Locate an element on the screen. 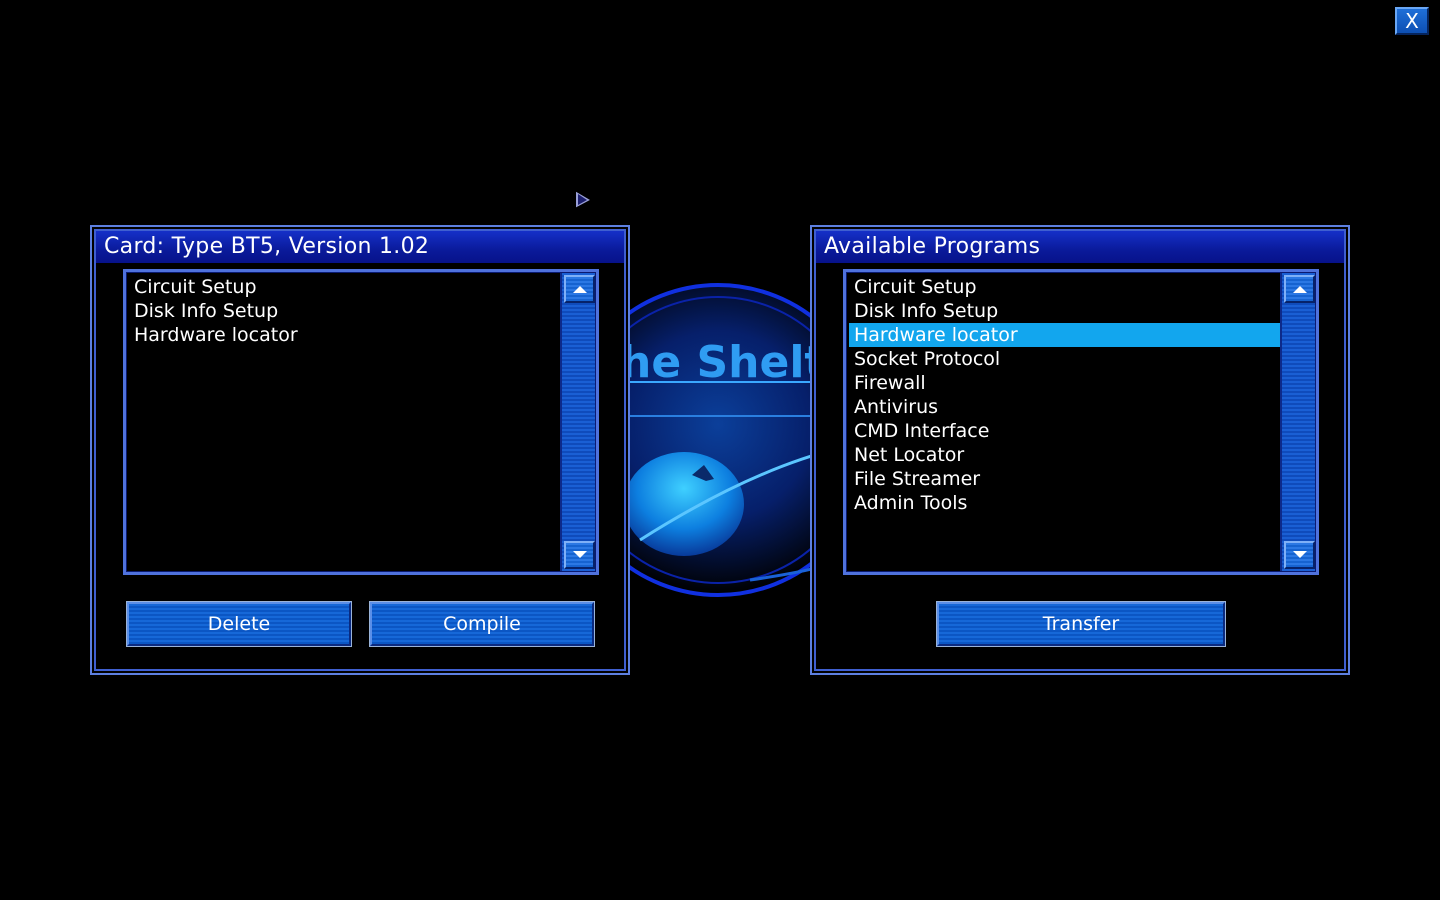 Image resolution: width=1440 pixels, height=900 pixels. list-item: Net Locator is located at coordinates (1065, 455).